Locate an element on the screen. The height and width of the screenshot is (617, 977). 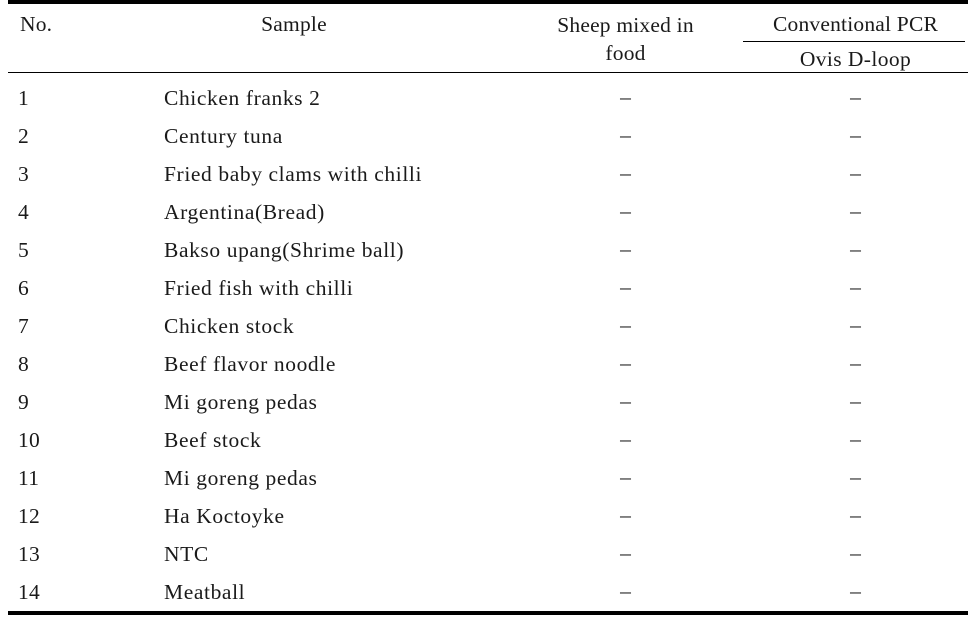
table-row: 5 Bakso upang(Shrime ball) – – is located at coordinates (488, 250).